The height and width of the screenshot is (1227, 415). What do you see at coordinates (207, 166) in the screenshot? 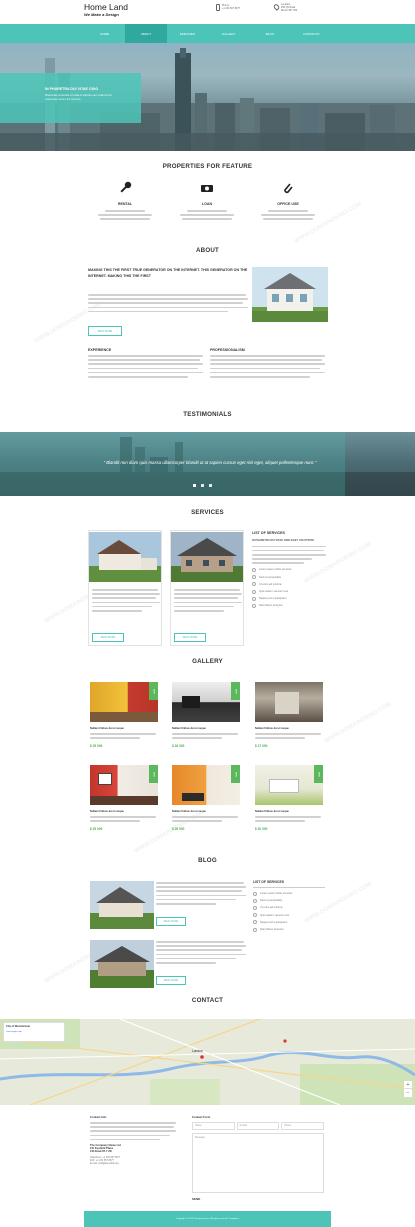
I see `section-title: PROPERTIES FOR FEATURE` at bounding box center [207, 166].